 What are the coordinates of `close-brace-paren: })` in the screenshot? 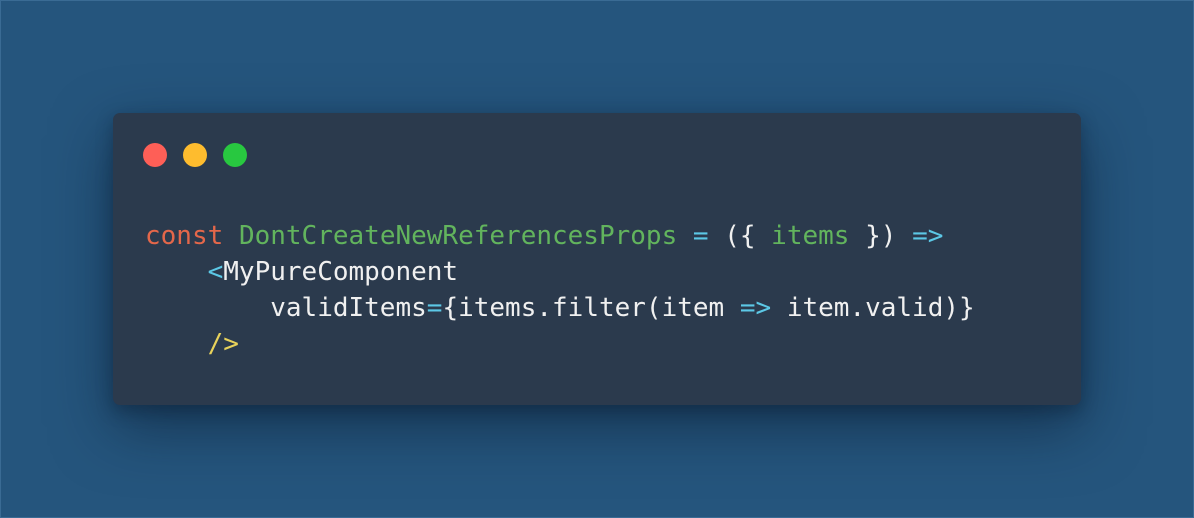 It's located at (881, 236).